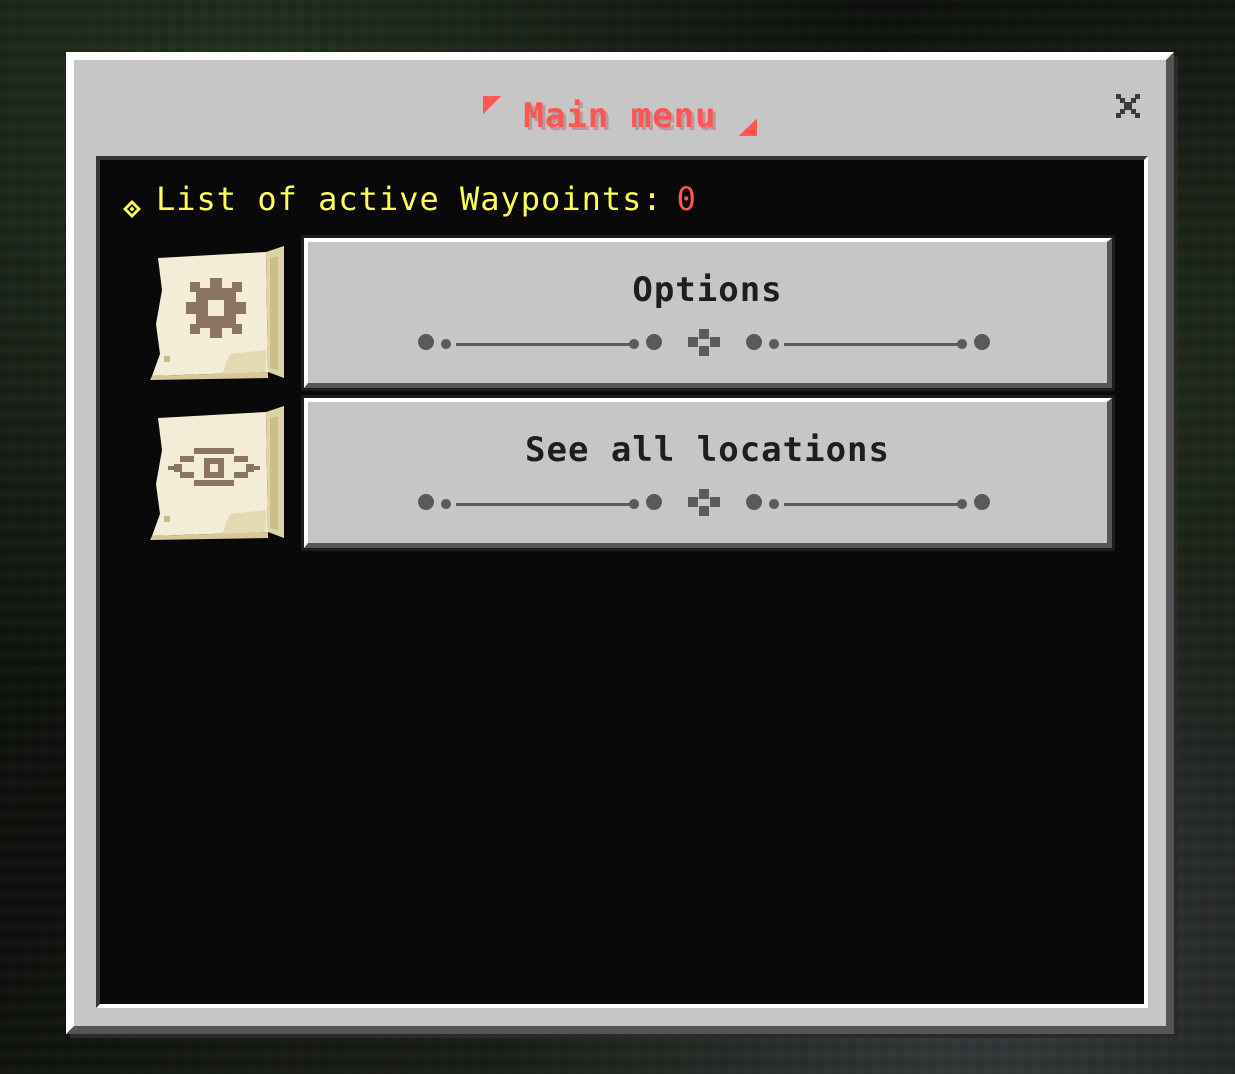 The image size is (1235, 1074). Describe the element at coordinates (747, 127) in the screenshot. I see `title-corner-right-icon` at that location.